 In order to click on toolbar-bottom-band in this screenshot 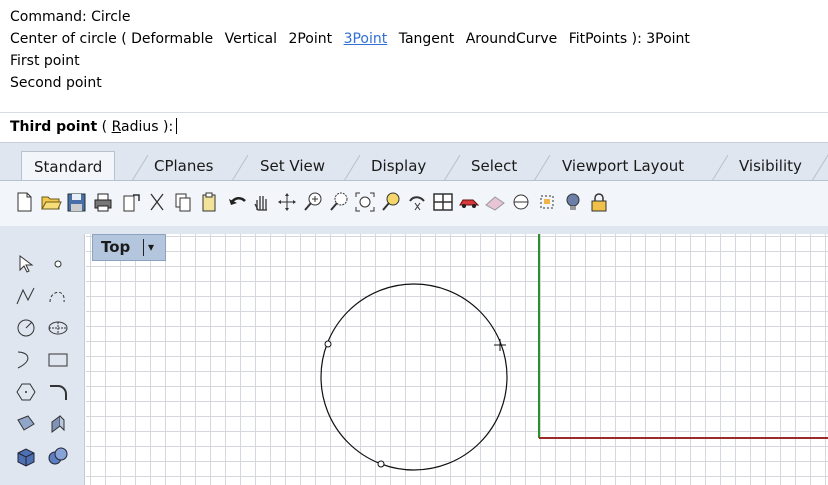, I will do `click(414, 230)`.